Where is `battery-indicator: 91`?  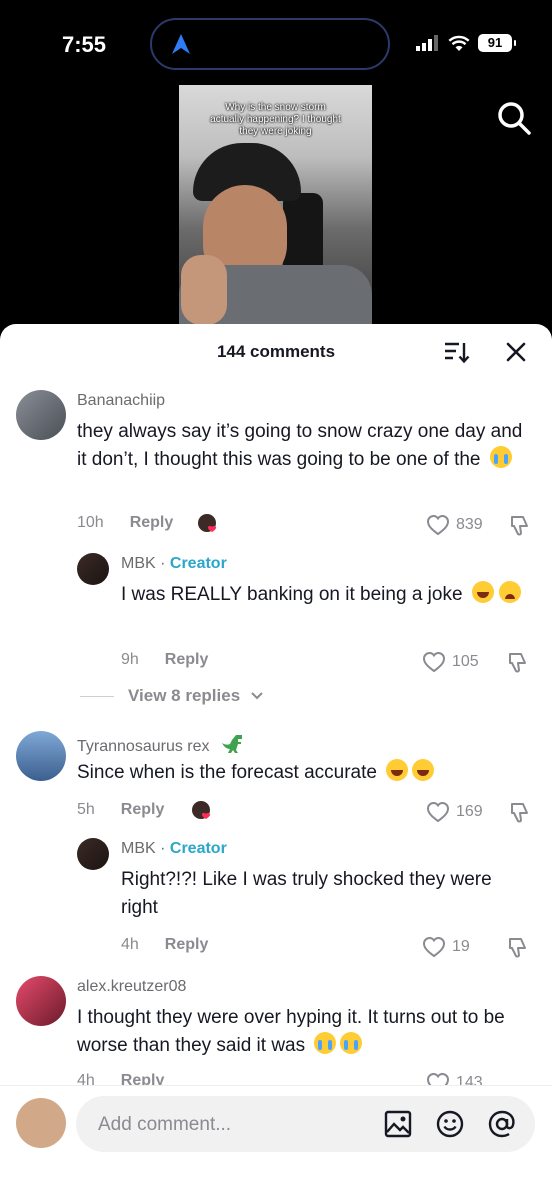
battery-indicator: 91 is located at coordinates (497, 43).